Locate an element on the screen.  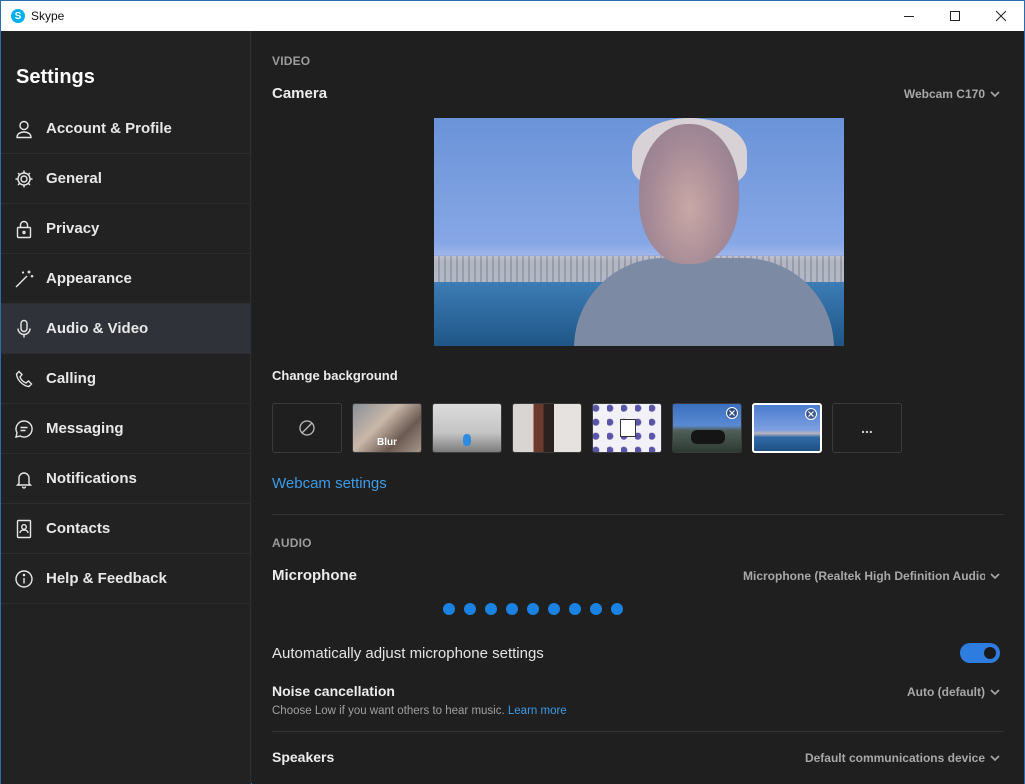
noise-cancellation-value: Auto (default) is located at coordinates (946, 692).